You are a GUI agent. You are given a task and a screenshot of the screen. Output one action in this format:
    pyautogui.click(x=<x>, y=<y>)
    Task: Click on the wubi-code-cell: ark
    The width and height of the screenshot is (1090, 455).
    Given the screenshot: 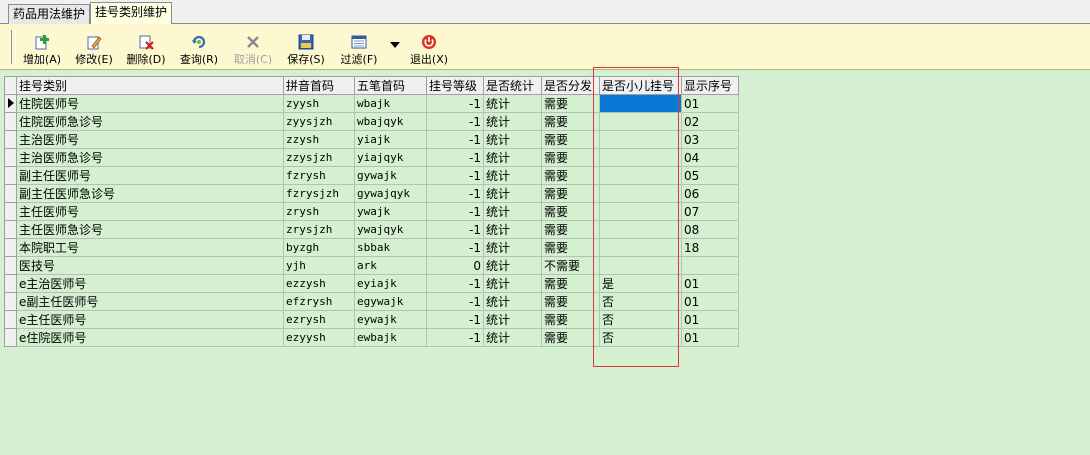 What is the action you would take?
    pyautogui.click(x=390, y=265)
    